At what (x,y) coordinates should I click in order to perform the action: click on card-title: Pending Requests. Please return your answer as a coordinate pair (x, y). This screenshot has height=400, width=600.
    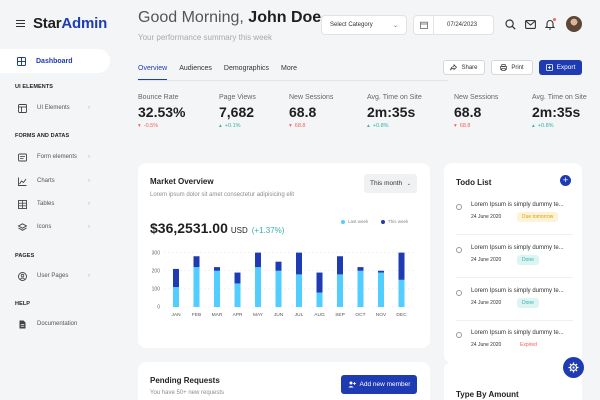
    Looking at the image, I should click on (185, 380).